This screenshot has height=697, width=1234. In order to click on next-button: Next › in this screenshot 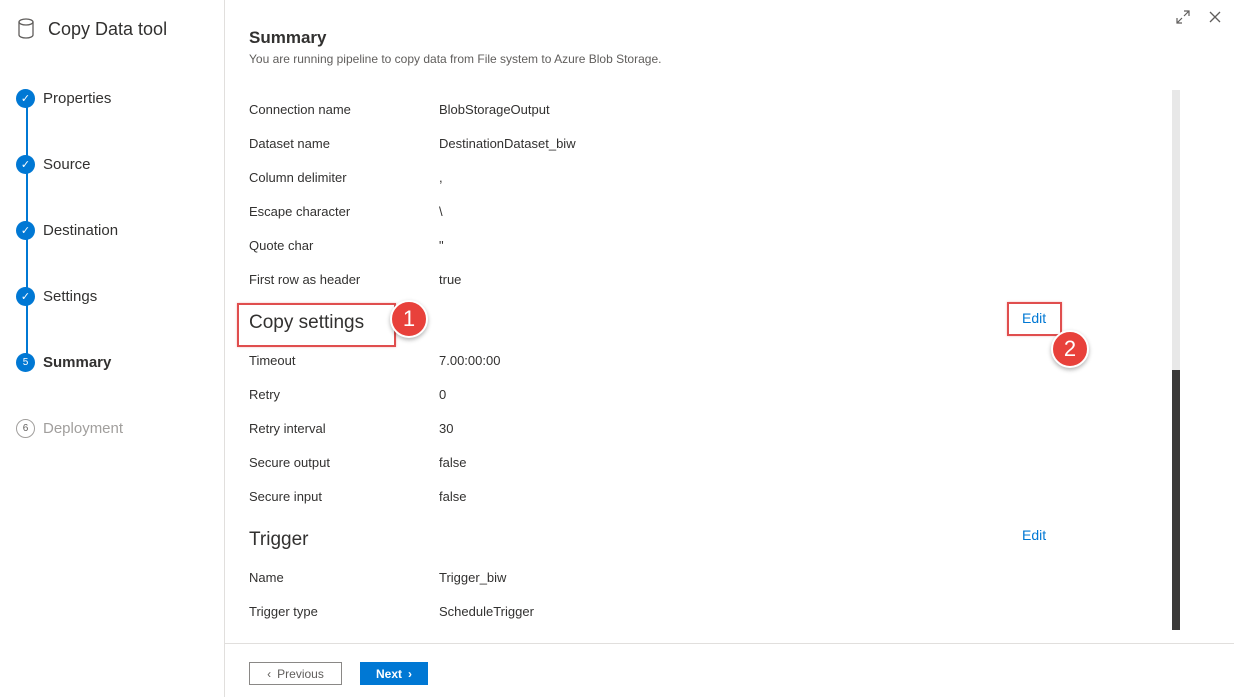, I will do `click(394, 673)`.